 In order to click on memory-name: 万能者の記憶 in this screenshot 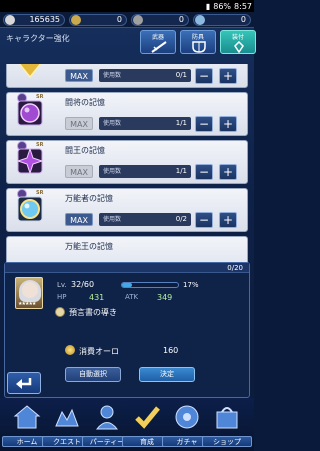, I will do `click(89, 198)`.